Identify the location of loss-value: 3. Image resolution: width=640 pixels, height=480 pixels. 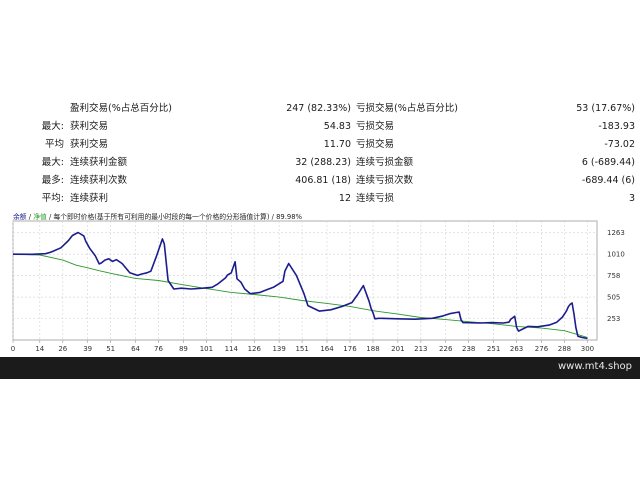
(631, 198).